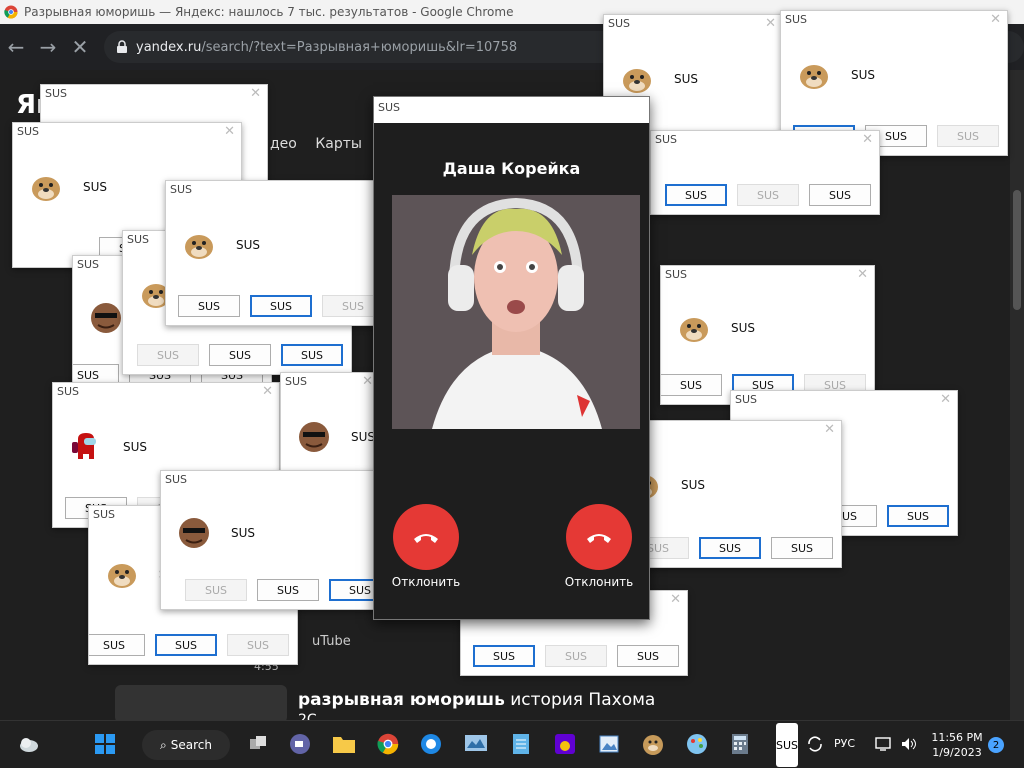 Image resolution: width=1024 pixels, height=768 pixels. What do you see at coordinates (697, 744) in the screenshot?
I see `paint-icon` at bounding box center [697, 744].